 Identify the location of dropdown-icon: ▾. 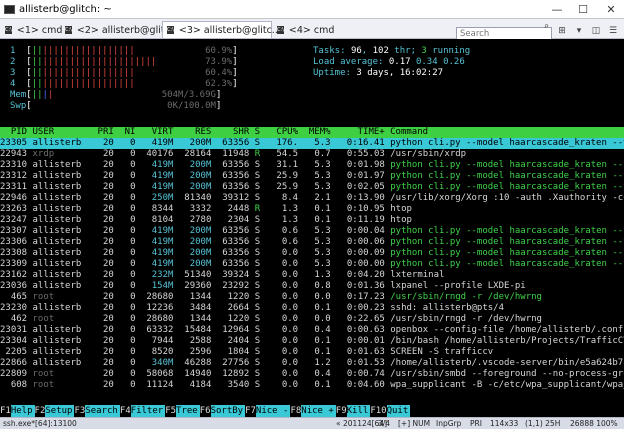
(579, 31).